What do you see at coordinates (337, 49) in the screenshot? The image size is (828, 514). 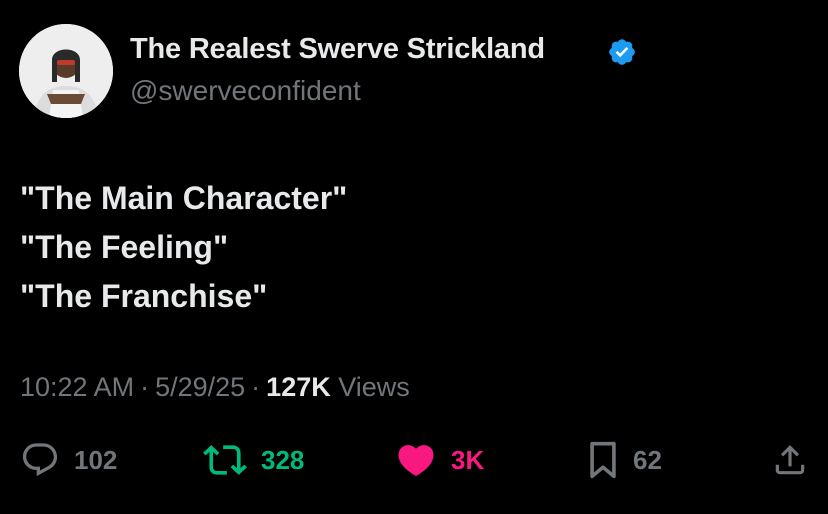 I see `display-name: The Realest Swerve Strickland` at bounding box center [337, 49].